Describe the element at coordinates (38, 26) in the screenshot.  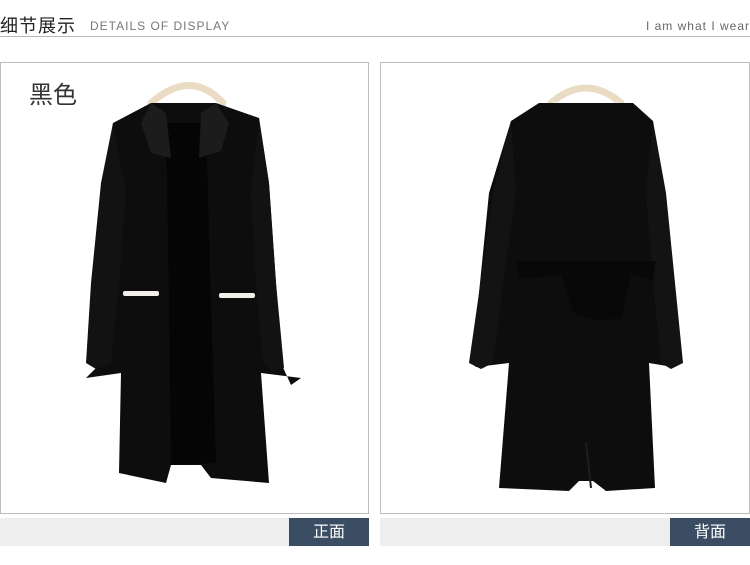
I see `section-title: 细节展示` at that location.